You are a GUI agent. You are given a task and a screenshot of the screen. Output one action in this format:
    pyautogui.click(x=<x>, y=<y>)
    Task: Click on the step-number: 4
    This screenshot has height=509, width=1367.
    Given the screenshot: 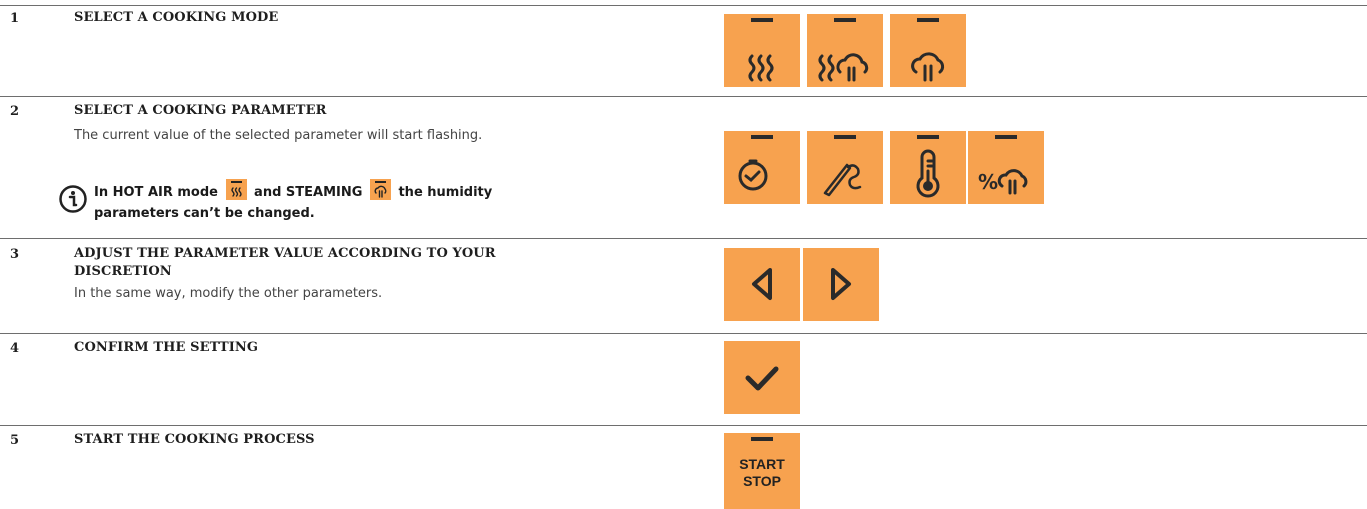 What is the action you would take?
    pyautogui.click(x=15, y=348)
    